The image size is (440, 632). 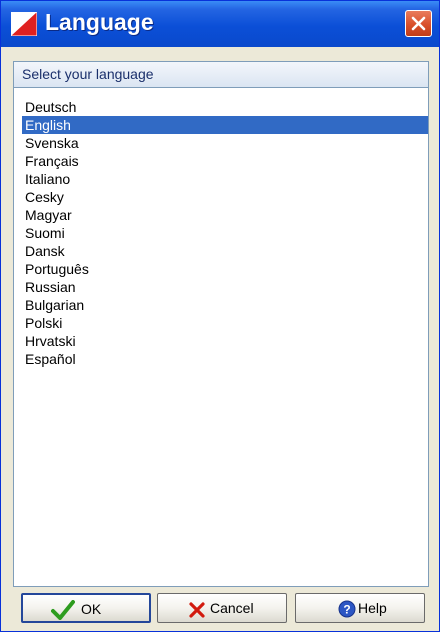 What do you see at coordinates (88, 74) in the screenshot?
I see `list-header-label: Select your language` at bounding box center [88, 74].